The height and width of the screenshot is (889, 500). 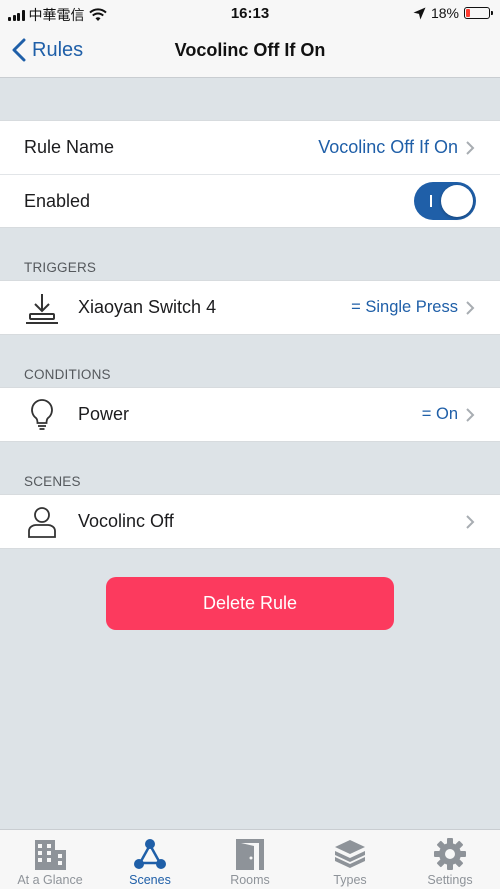 What do you see at coordinates (478, 13) in the screenshot?
I see `battery-icon` at bounding box center [478, 13].